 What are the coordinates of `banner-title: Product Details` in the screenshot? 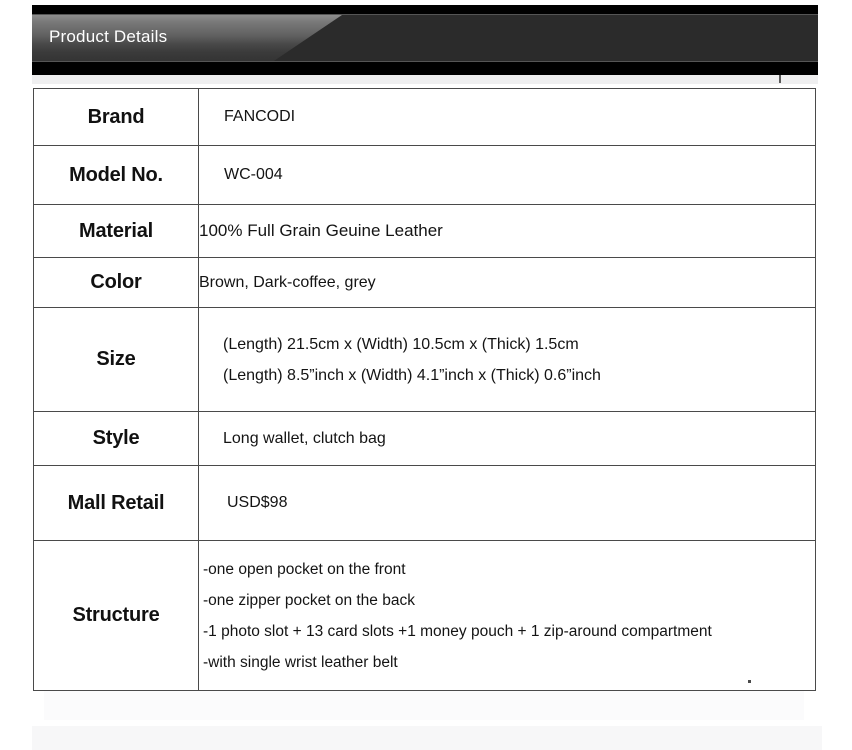 It's located at (108, 36).